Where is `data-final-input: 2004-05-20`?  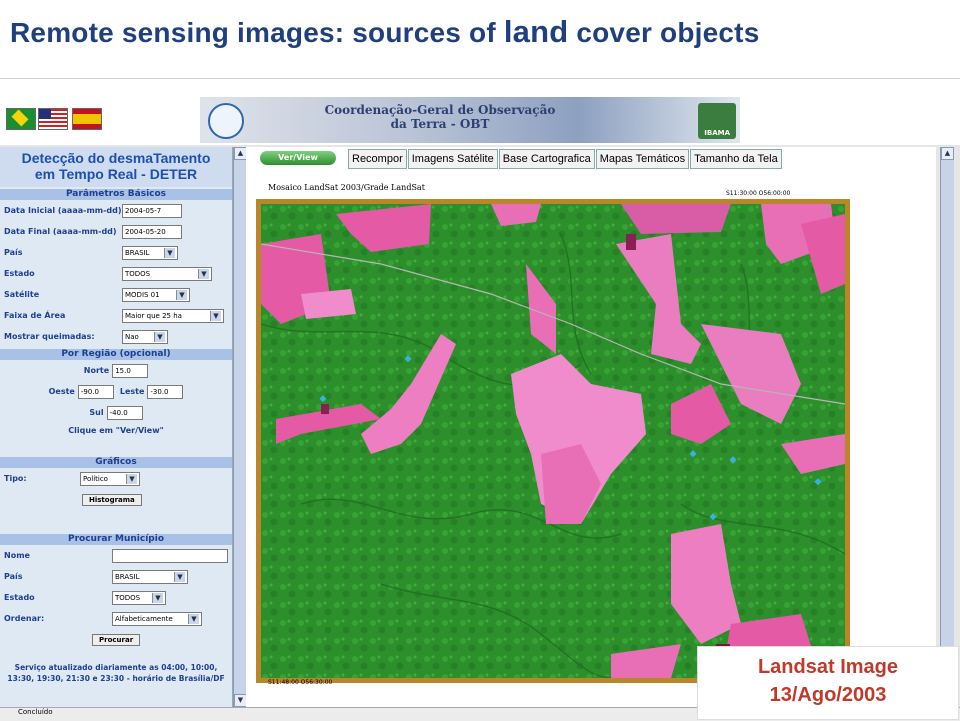 data-final-input: 2004-05-20 is located at coordinates (152, 231).